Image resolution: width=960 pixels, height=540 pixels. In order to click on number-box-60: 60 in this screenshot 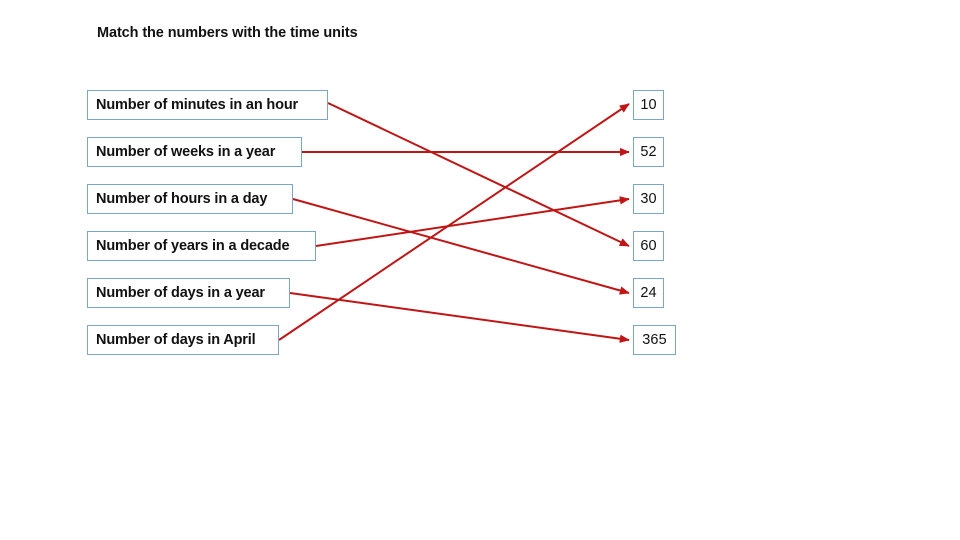, I will do `click(648, 246)`.